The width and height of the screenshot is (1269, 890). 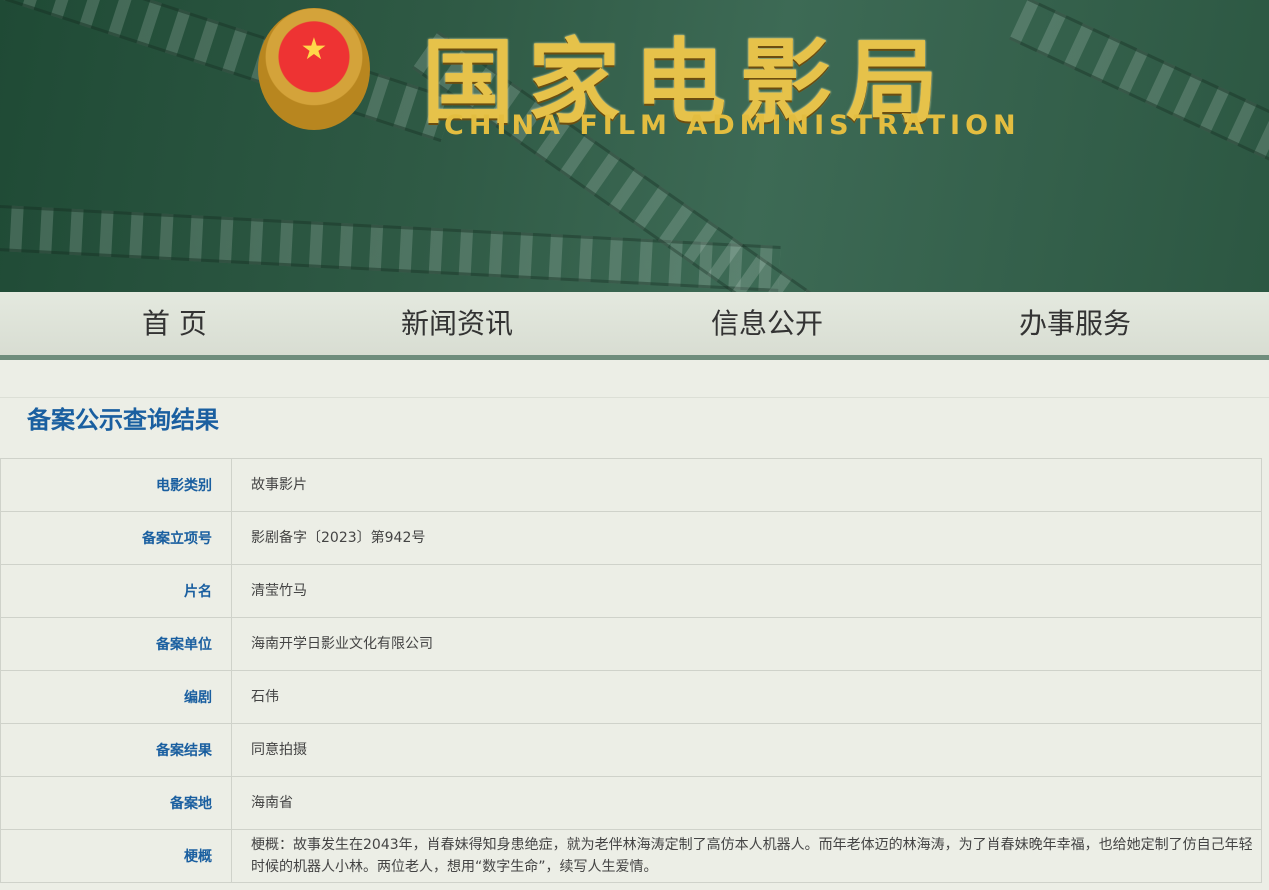 What do you see at coordinates (732, 125) in the screenshot?
I see `logo-english: CHINA FILM ADMINISTRATION` at bounding box center [732, 125].